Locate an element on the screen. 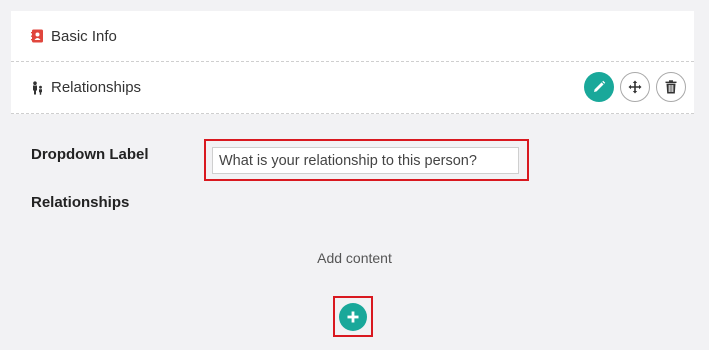  family-icon is located at coordinates (37, 87).